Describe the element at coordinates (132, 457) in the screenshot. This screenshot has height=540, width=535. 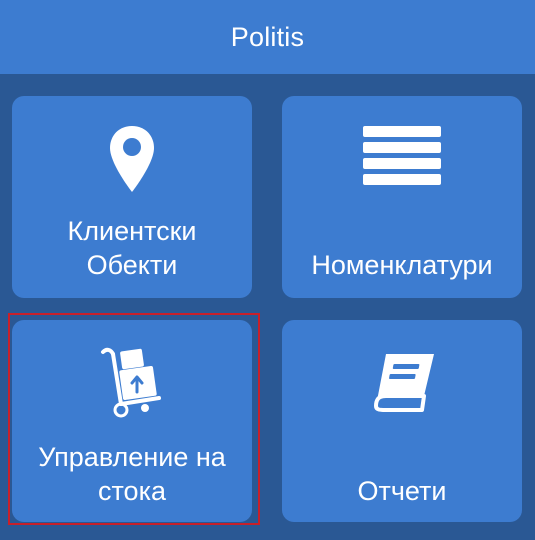
I see `tile-label-line1: Управление на` at that location.